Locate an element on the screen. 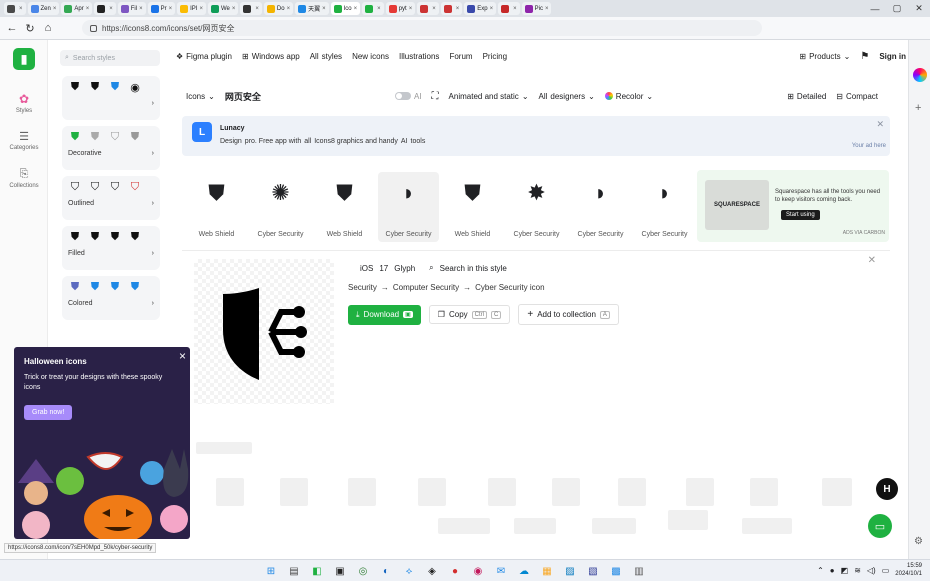 This screenshot has width=930, height=581. back-button: ← is located at coordinates (12, 28).